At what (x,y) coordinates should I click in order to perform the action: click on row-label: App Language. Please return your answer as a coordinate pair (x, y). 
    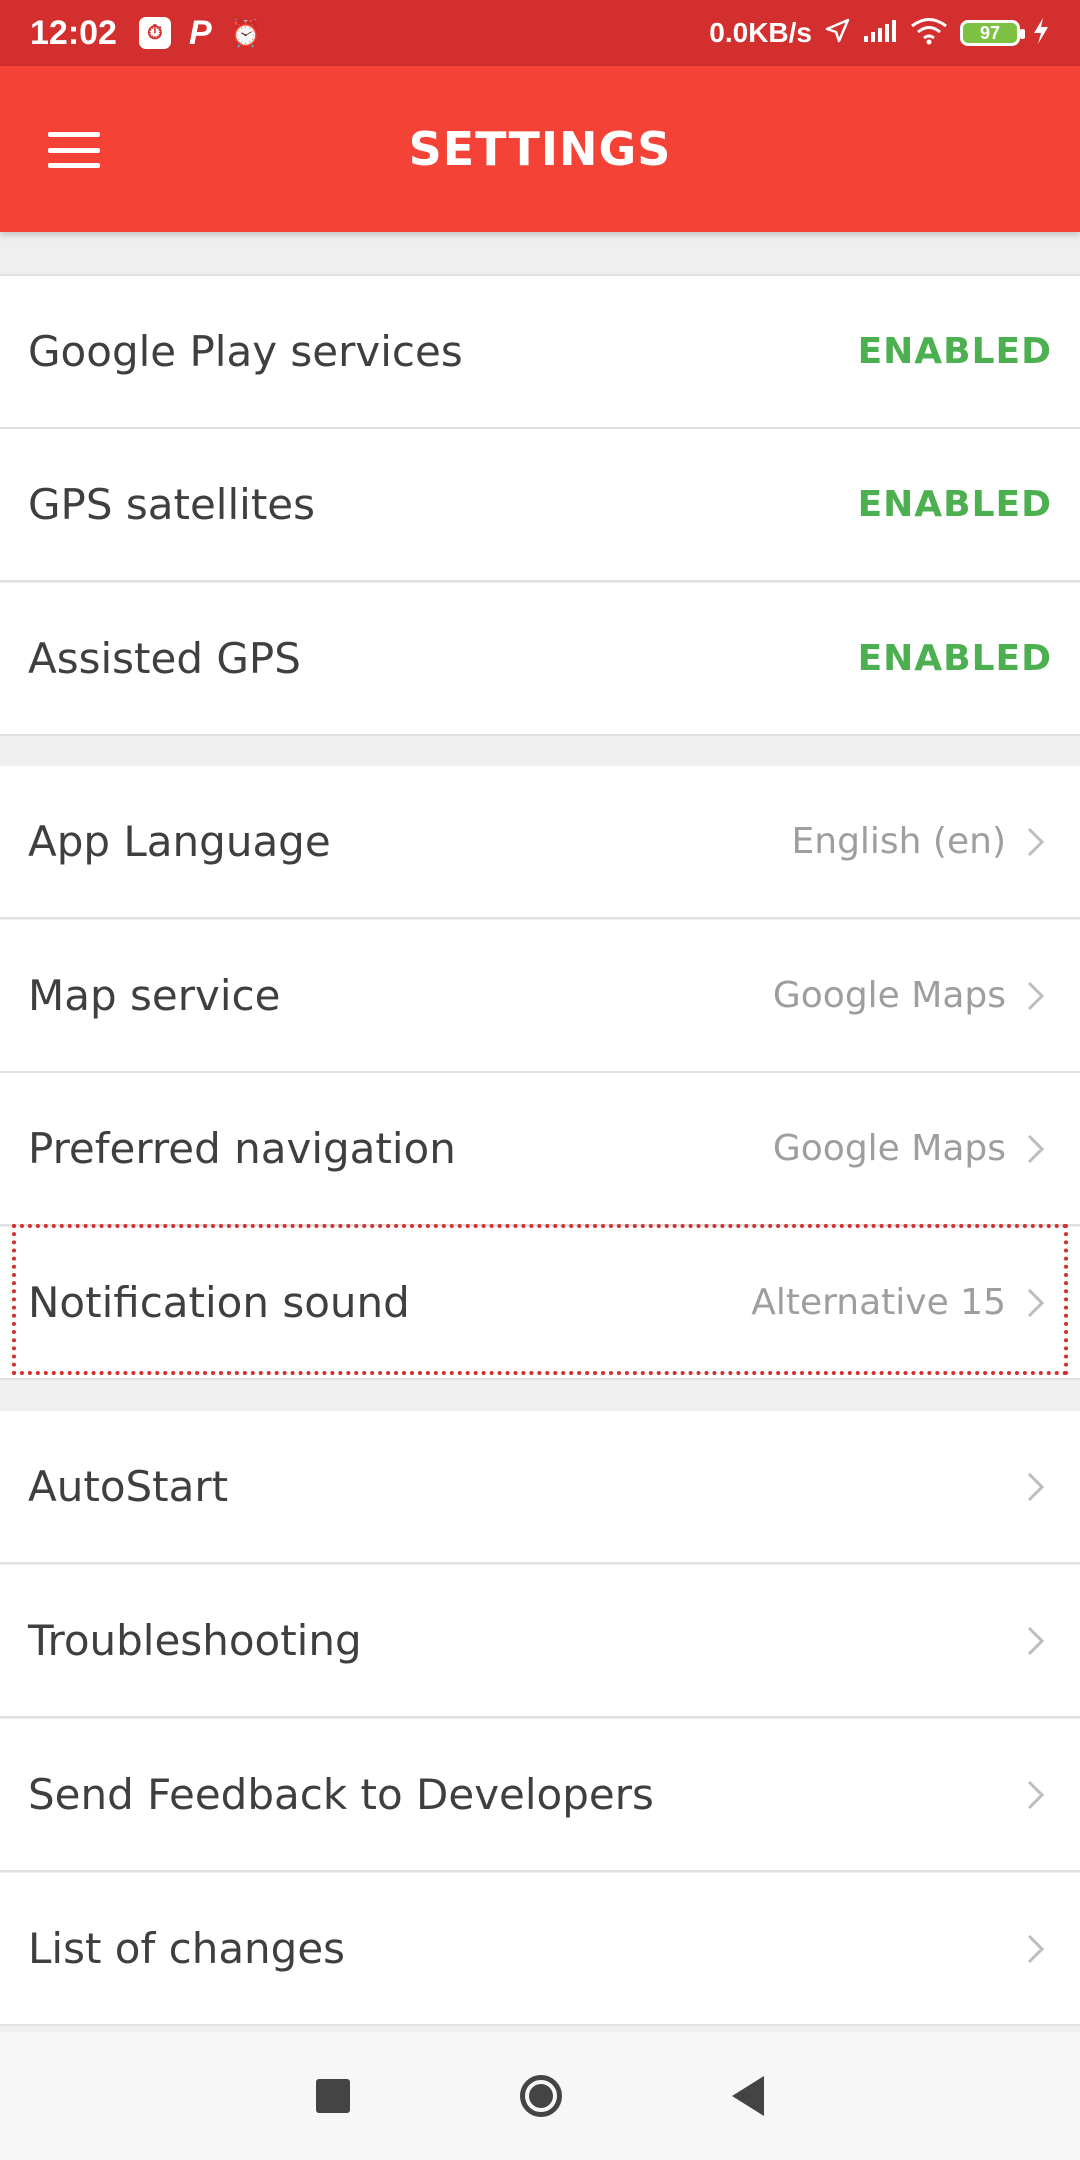
    Looking at the image, I should click on (179, 841).